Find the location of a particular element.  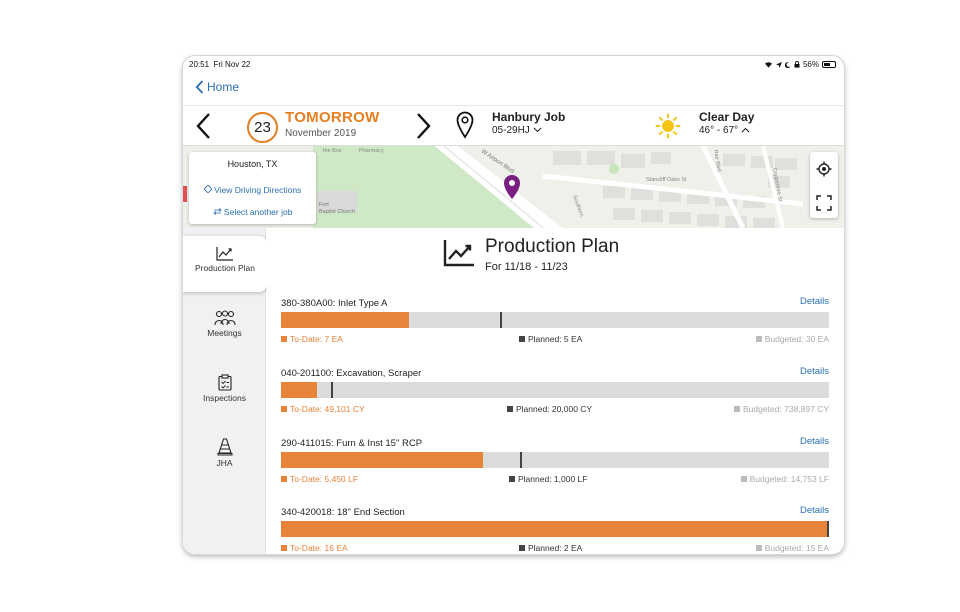

locate-me-icon is located at coordinates (824, 169).